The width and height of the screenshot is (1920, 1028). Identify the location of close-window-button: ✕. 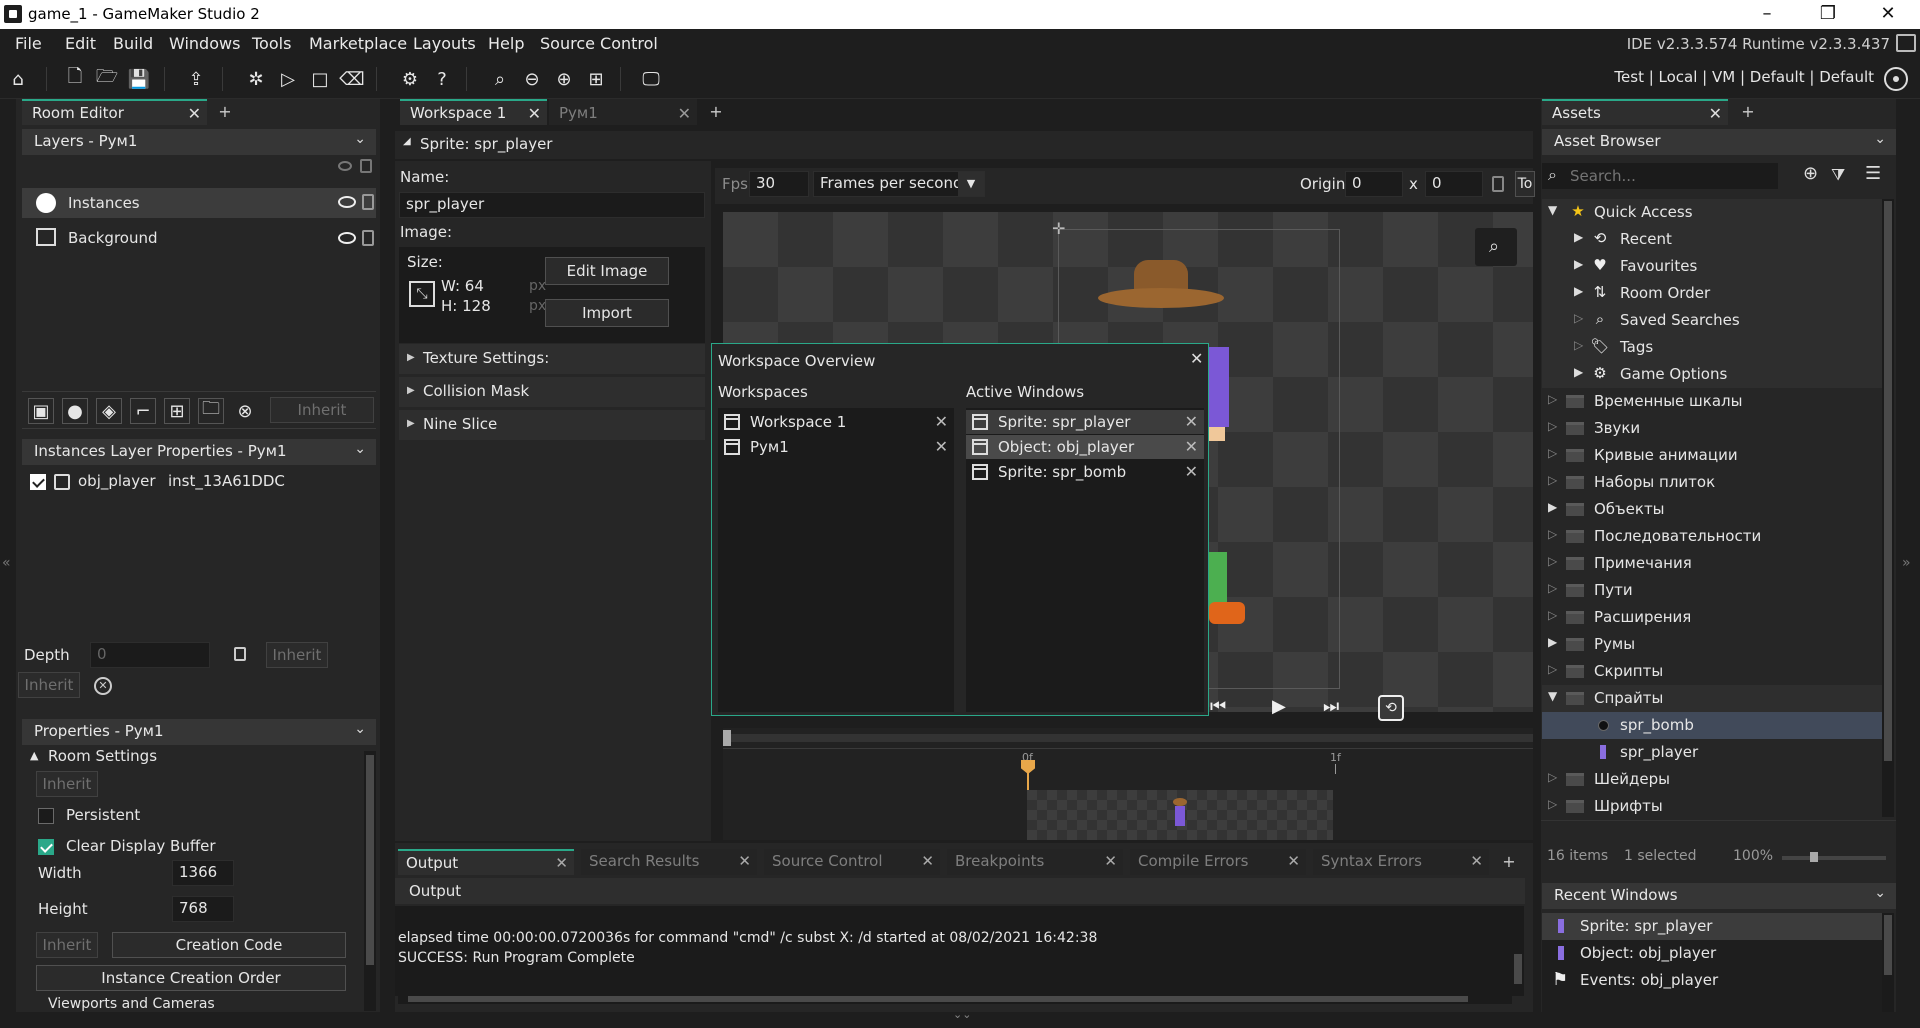
(1888, 14).